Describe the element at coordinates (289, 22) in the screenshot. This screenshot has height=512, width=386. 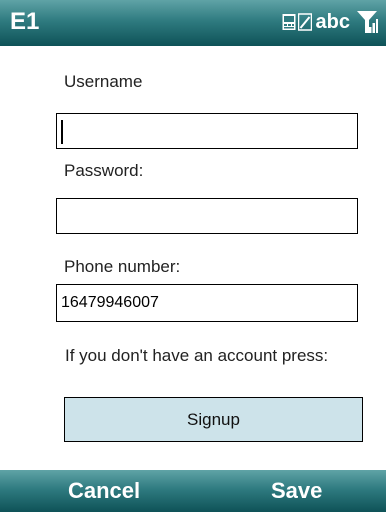
I see `symbol-keyboard-icon` at that location.